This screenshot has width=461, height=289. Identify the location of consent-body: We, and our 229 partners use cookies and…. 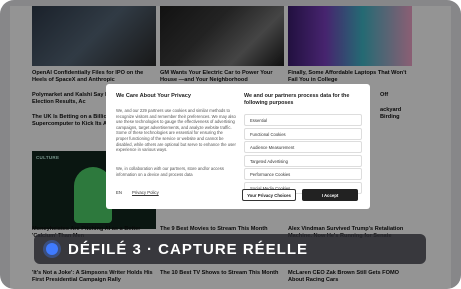
(176, 130).